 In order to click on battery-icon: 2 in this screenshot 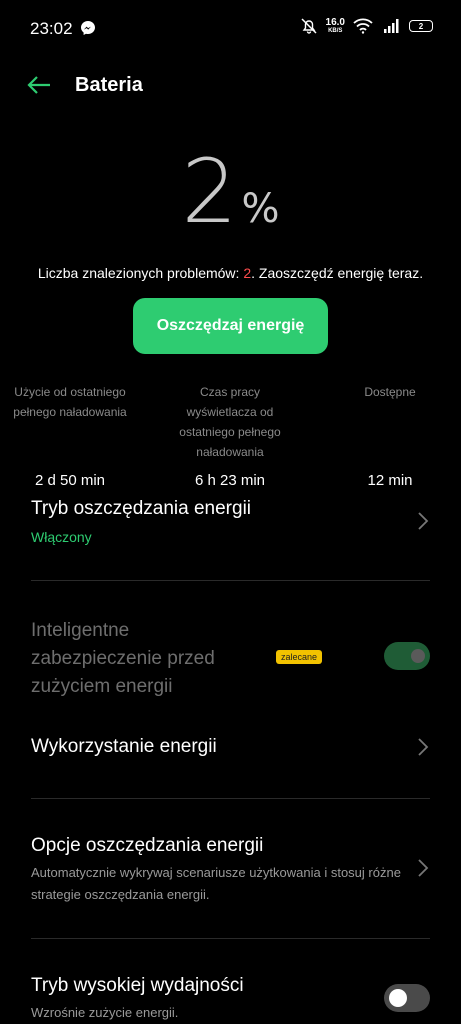, I will do `click(421, 26)`.